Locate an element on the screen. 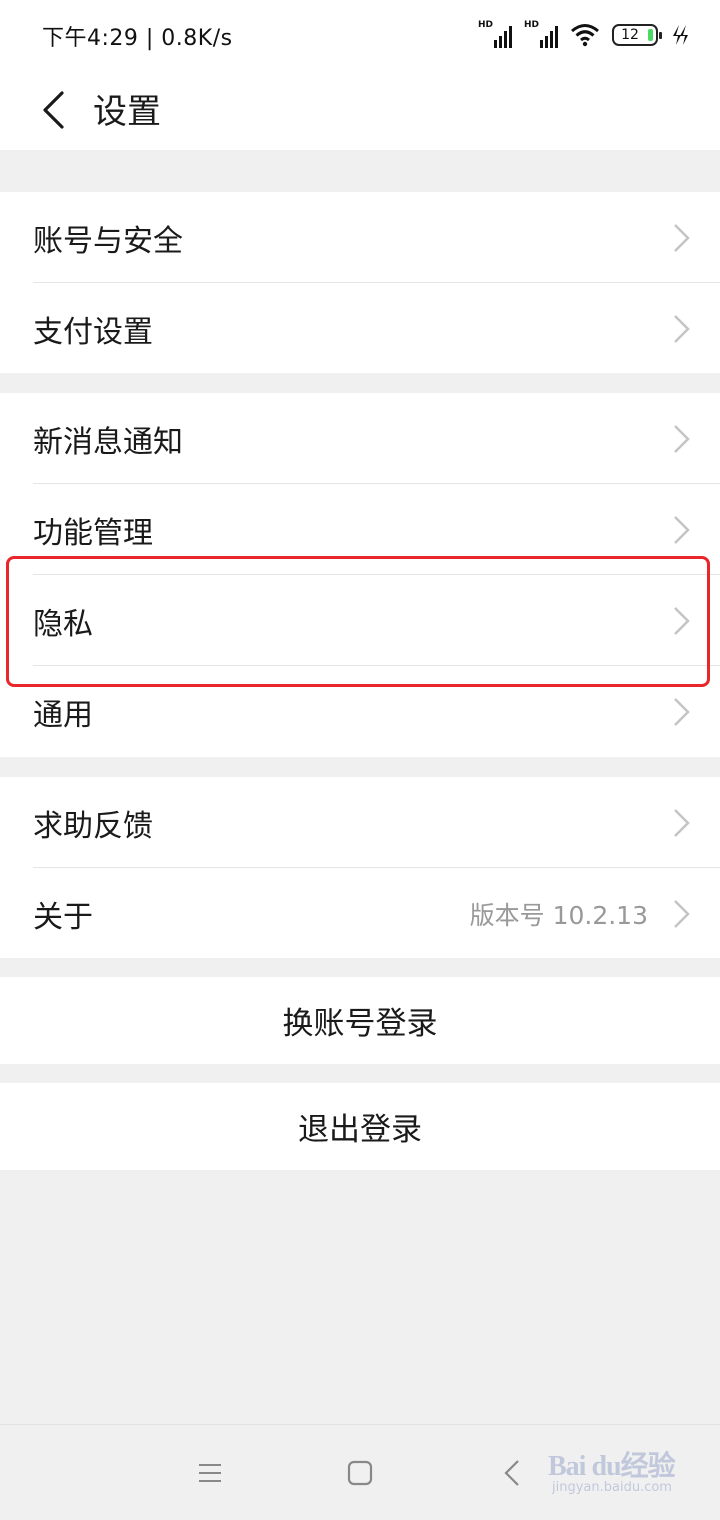 The width and height of the screenshot is (720, 1520). menu-button is located at coordinates (210, 1473).